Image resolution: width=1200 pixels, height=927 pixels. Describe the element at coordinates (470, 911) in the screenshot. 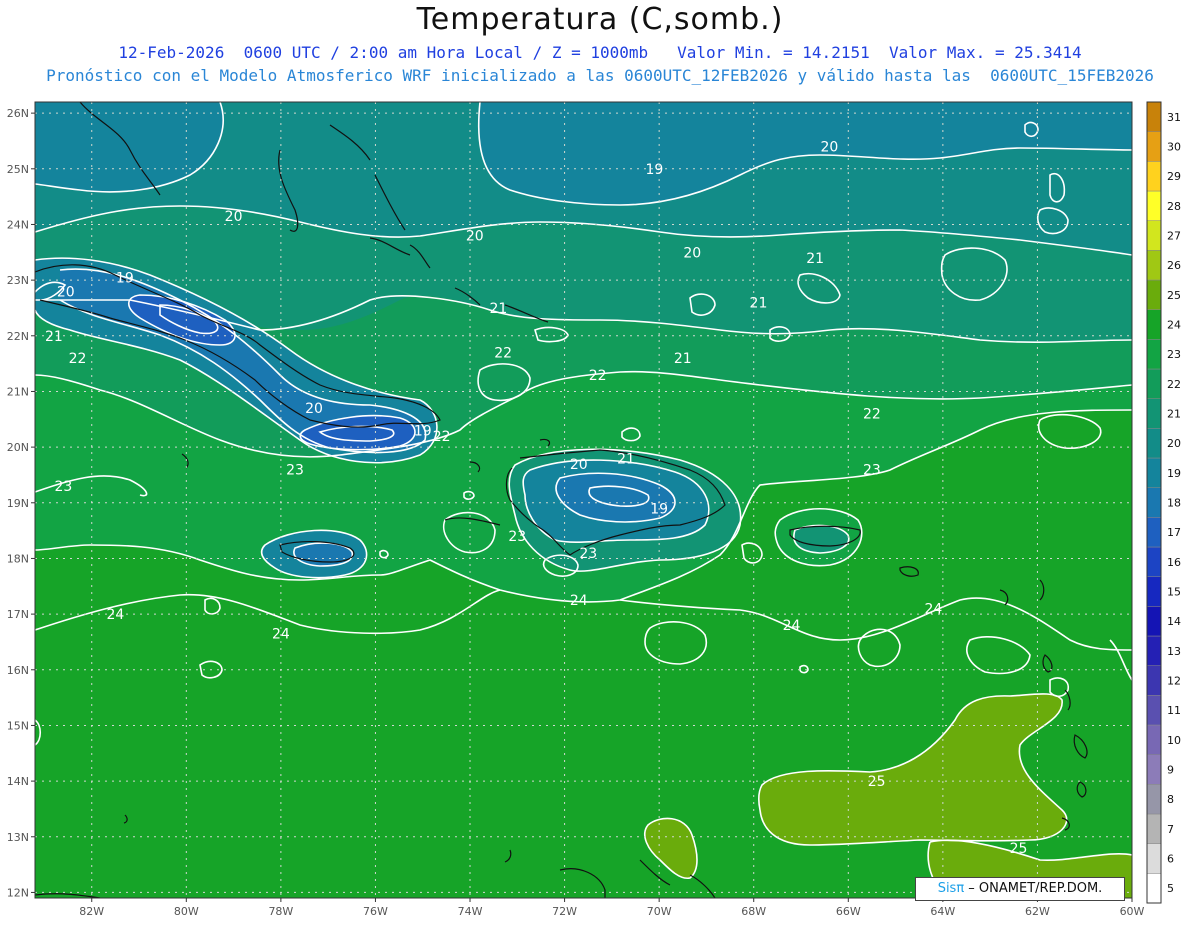

I see `lon-label: 74W` at that location.